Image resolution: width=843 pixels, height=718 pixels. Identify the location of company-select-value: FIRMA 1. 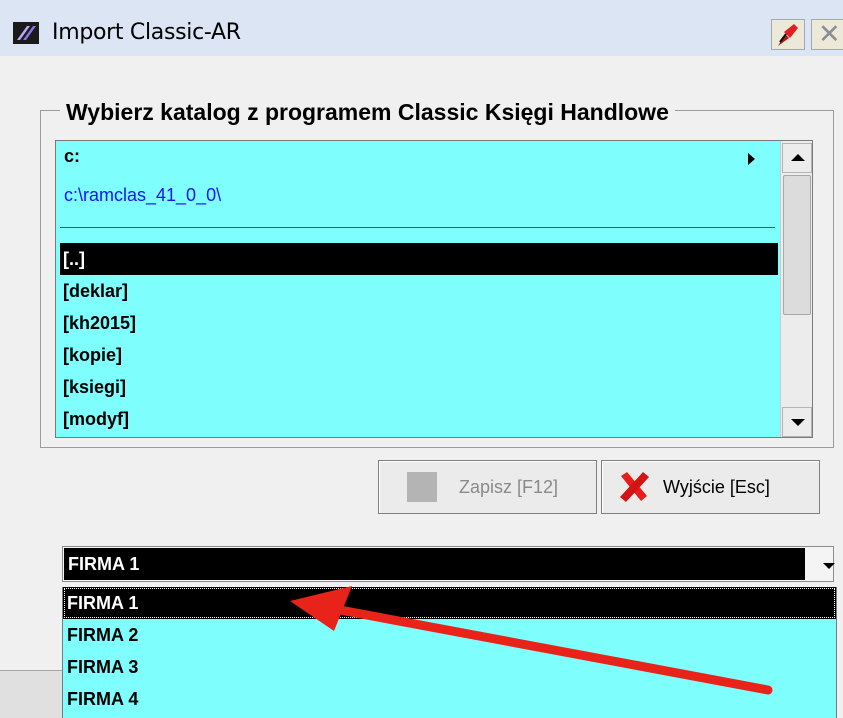
(434, 564).